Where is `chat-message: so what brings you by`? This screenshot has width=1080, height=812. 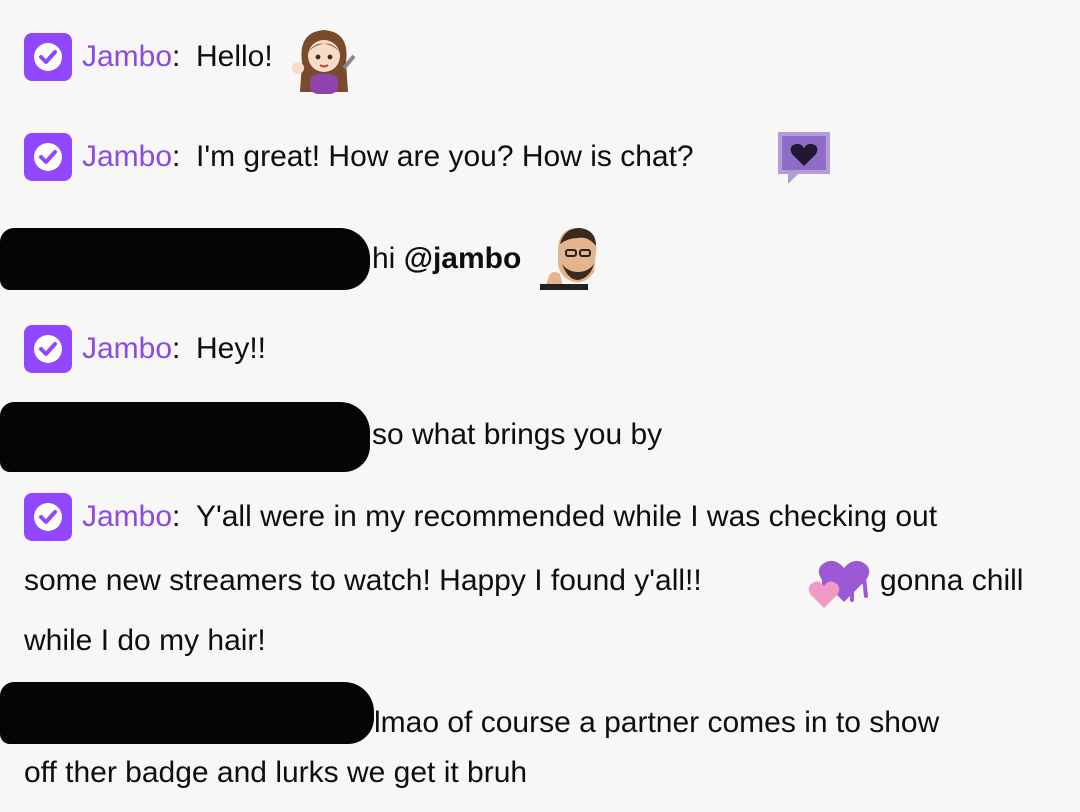 chat-message: so what brings you by is located at coordinates (540, 437).